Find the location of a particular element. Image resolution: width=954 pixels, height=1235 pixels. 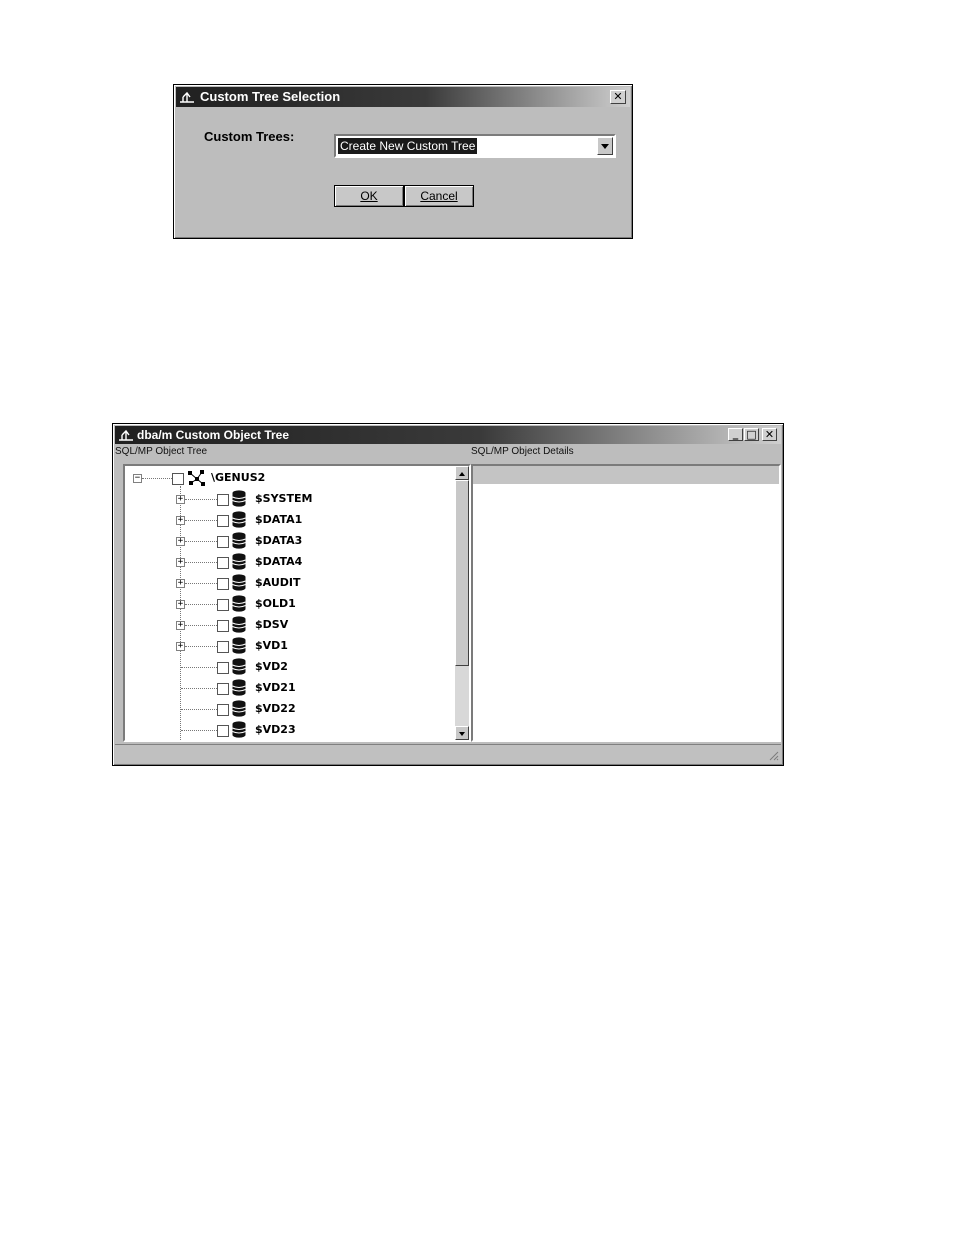

cancel-button: Cancel is located at coordinates (439, 196).